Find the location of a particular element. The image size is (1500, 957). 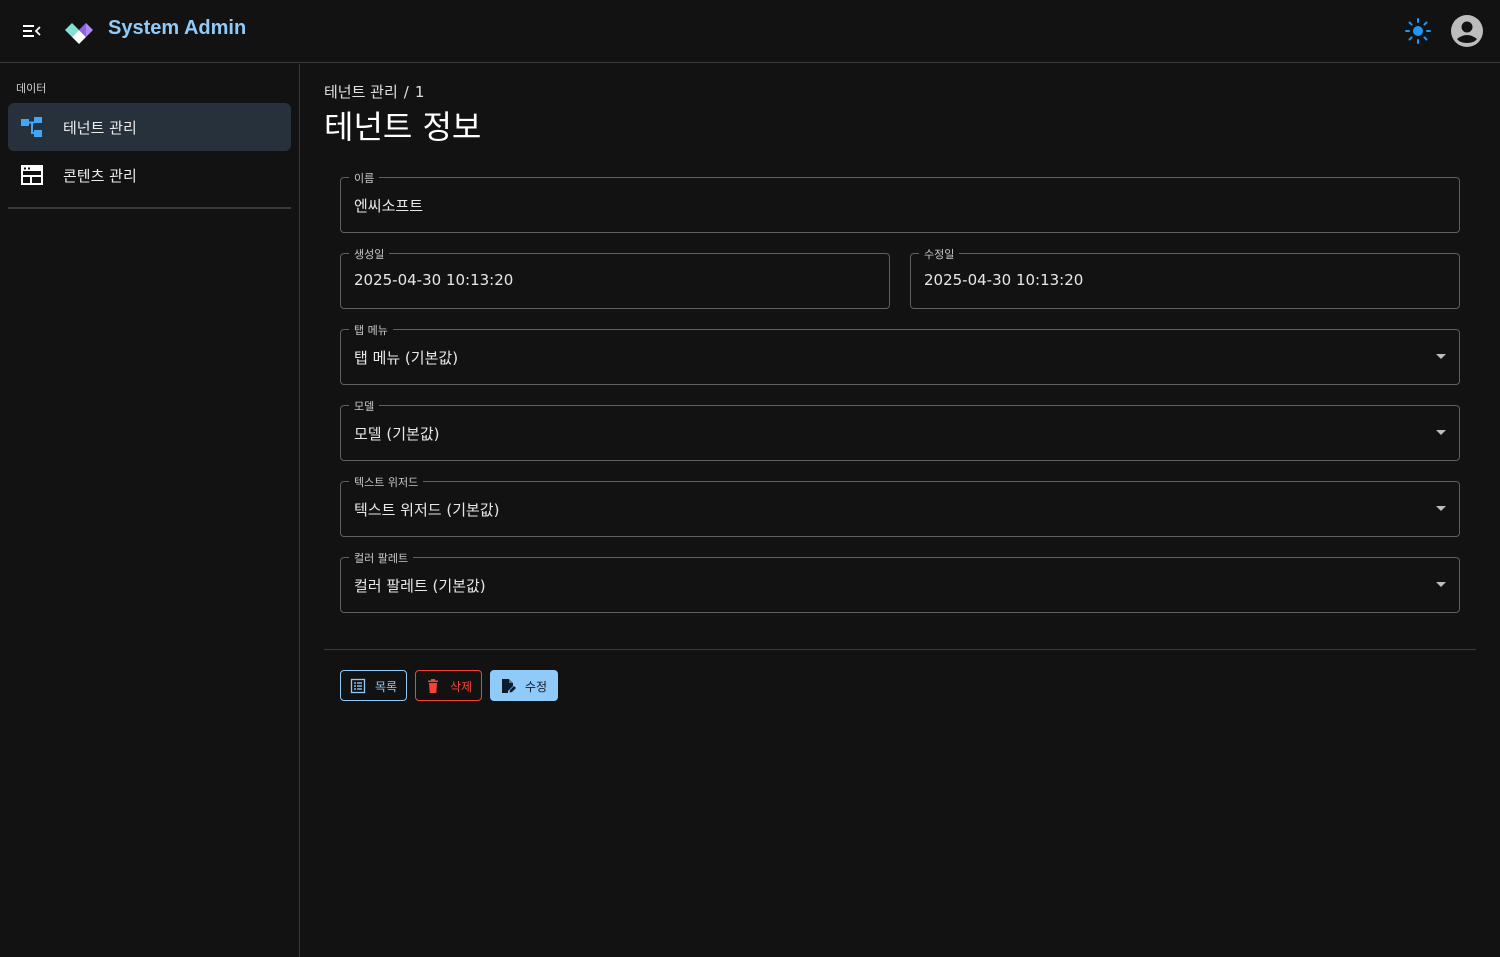

logo-icon is located at coordinates (80, 32).